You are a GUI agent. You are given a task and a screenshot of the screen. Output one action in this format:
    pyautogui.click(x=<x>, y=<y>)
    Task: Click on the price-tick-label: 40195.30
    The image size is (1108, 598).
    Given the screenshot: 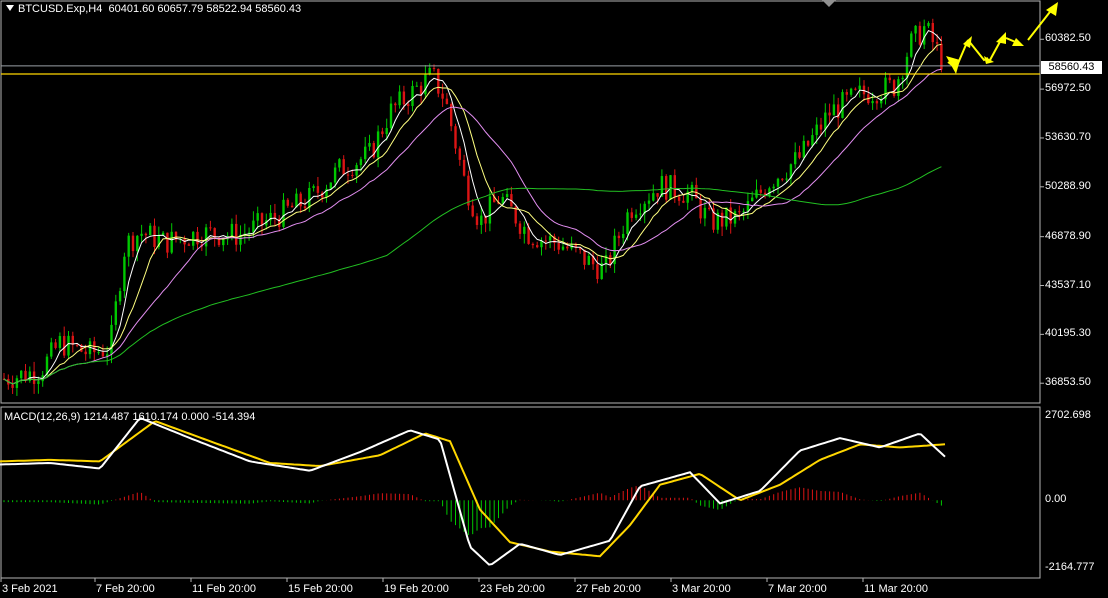 What is the action you would take?
    pyautogui.click(x=1068, y=333)
    